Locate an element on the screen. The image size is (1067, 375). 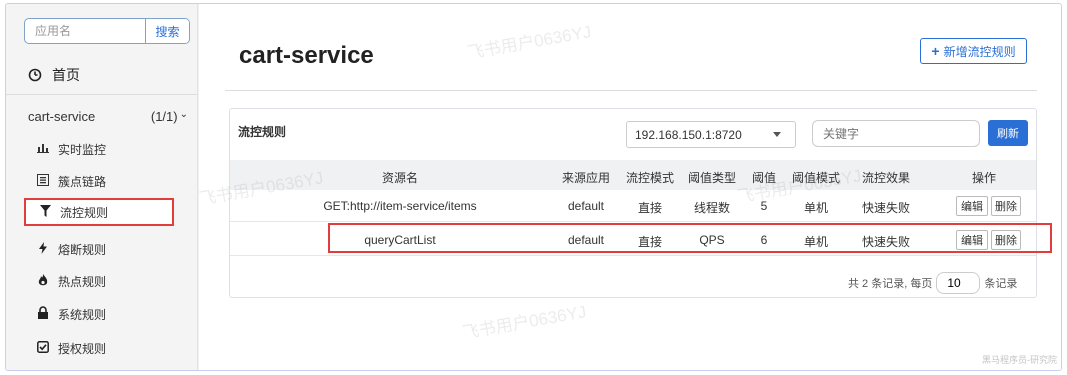
sidebar-item-label: 热点规则 is located at coordinates (82, 281).